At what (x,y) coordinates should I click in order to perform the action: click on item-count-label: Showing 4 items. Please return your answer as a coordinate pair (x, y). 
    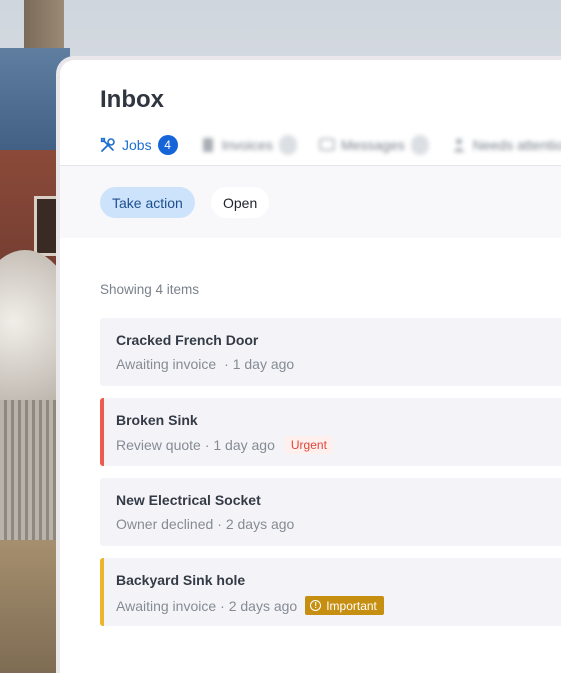
    Looking at the image, I should click on (150, 289).